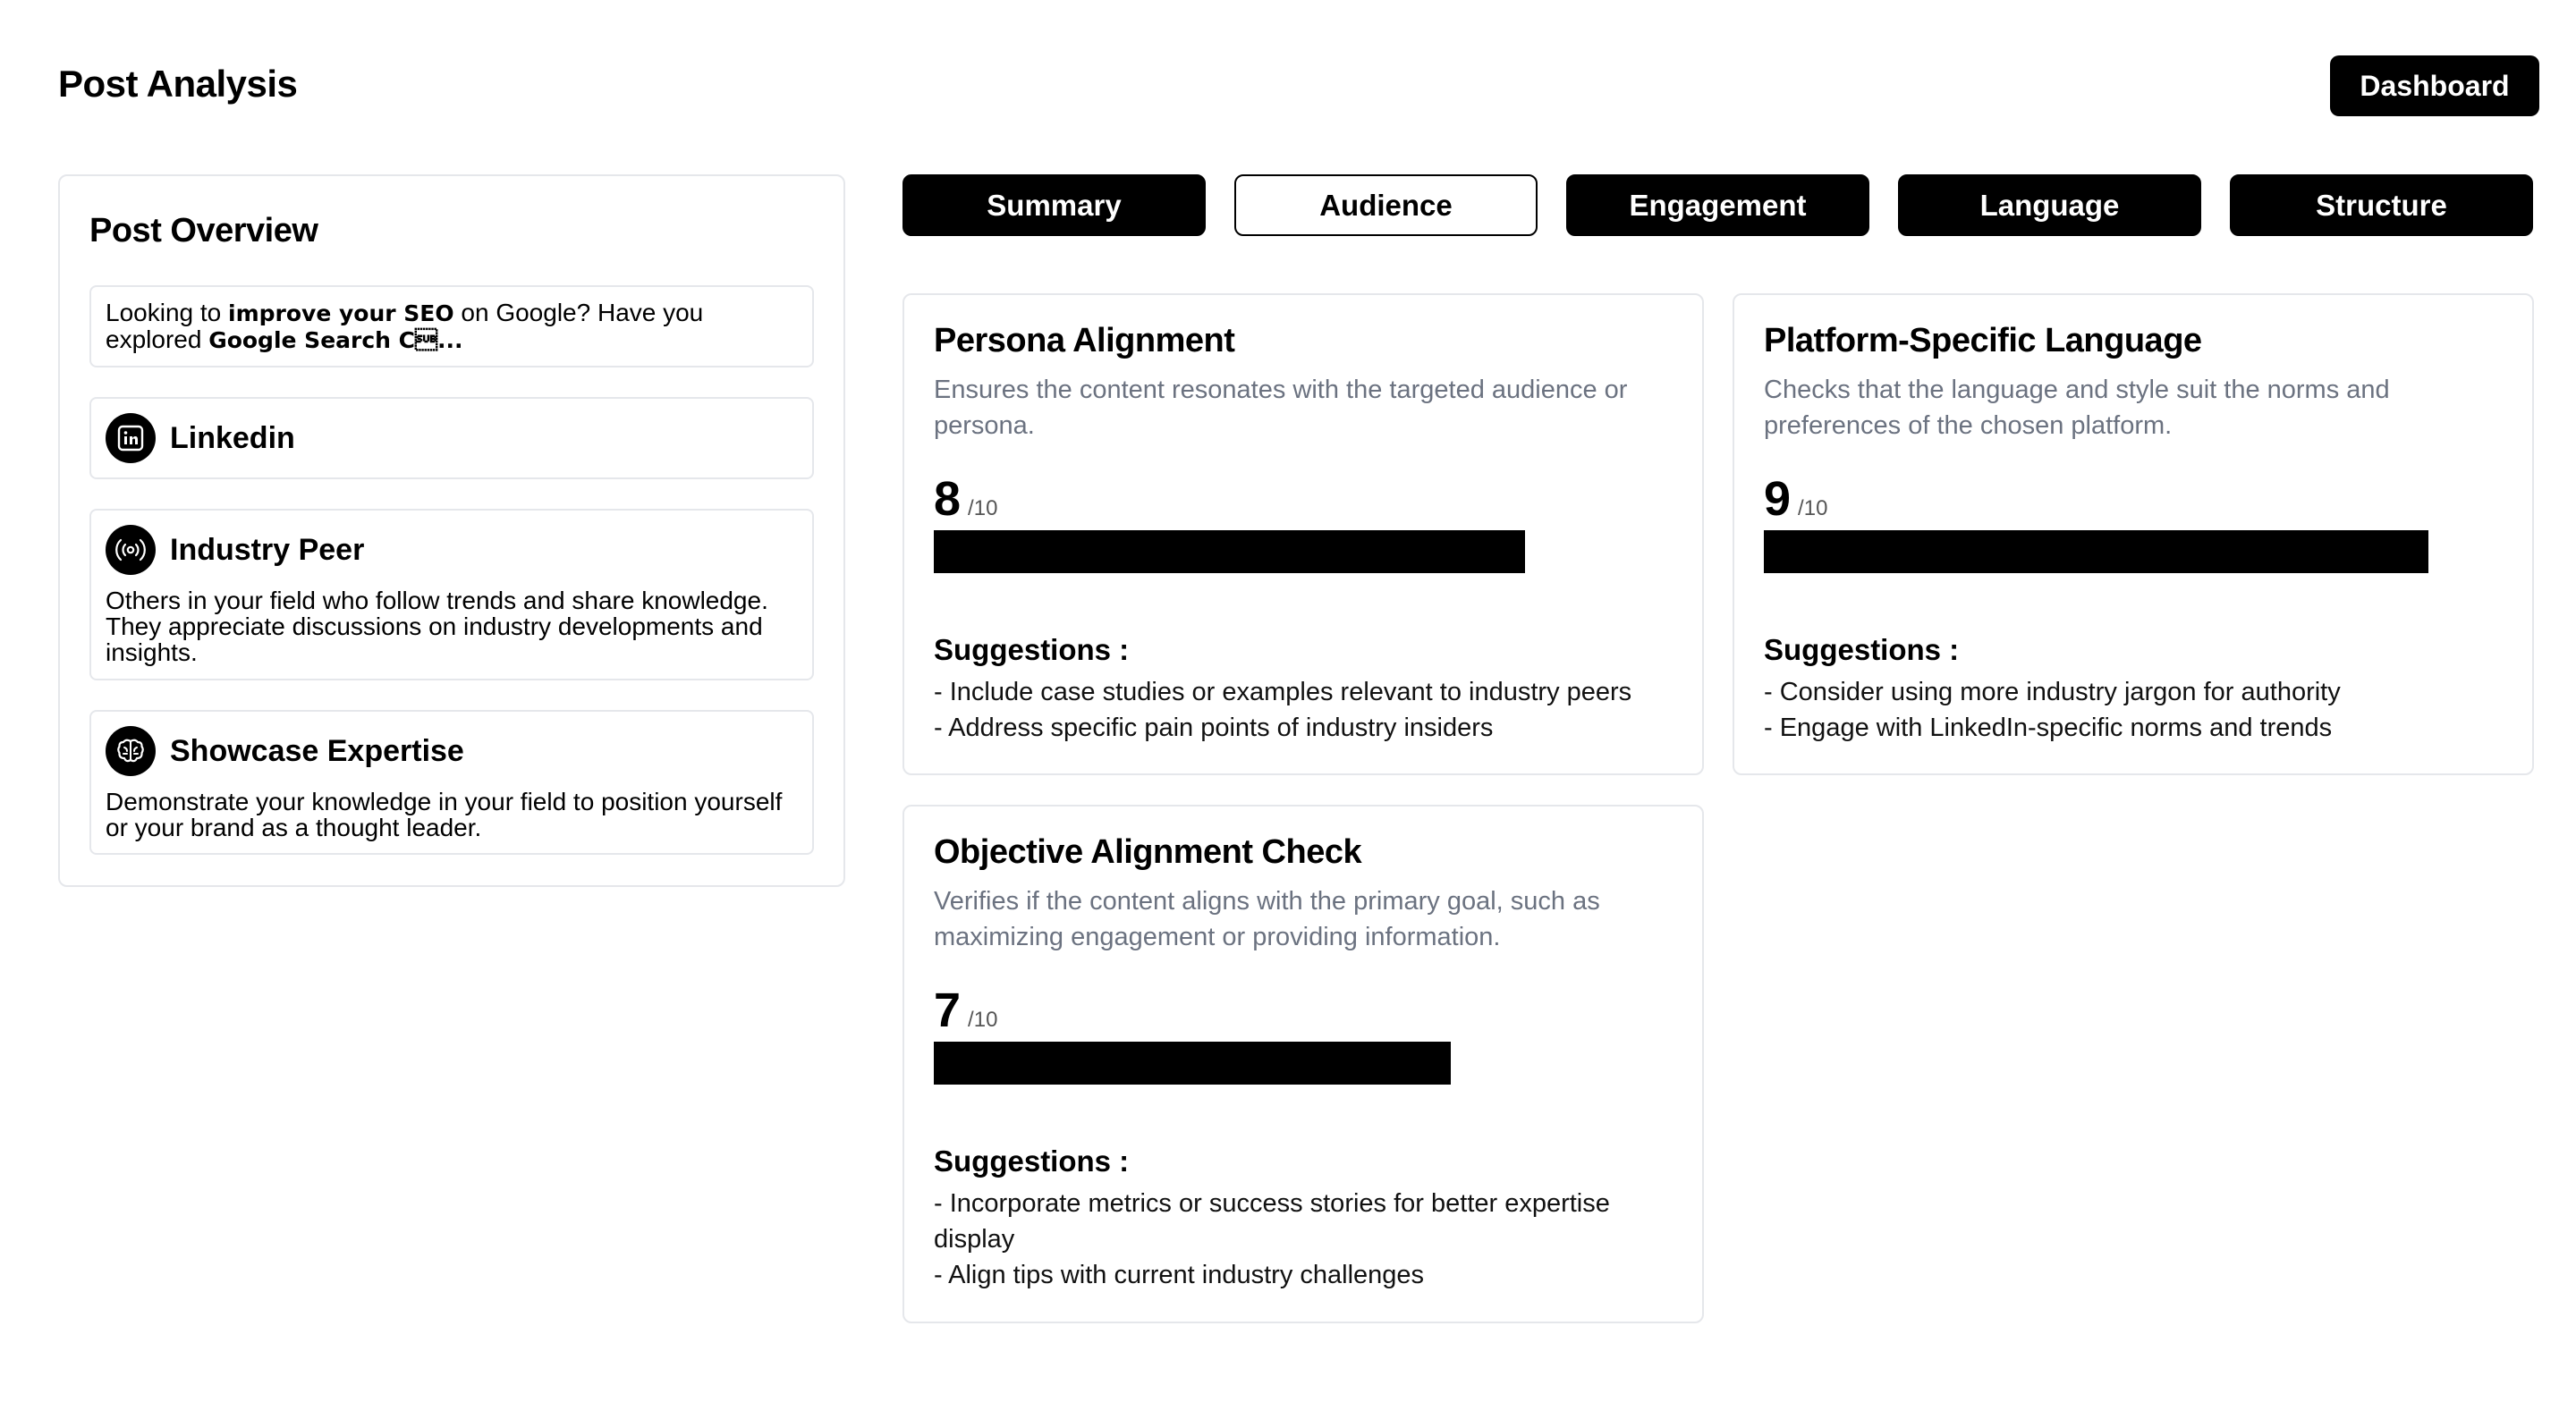 This screenshot has width=2576, height=1402. Describe the element at coordinates (232, 437) in the screenshot. I see `platform-label: Linkedin` at that location.